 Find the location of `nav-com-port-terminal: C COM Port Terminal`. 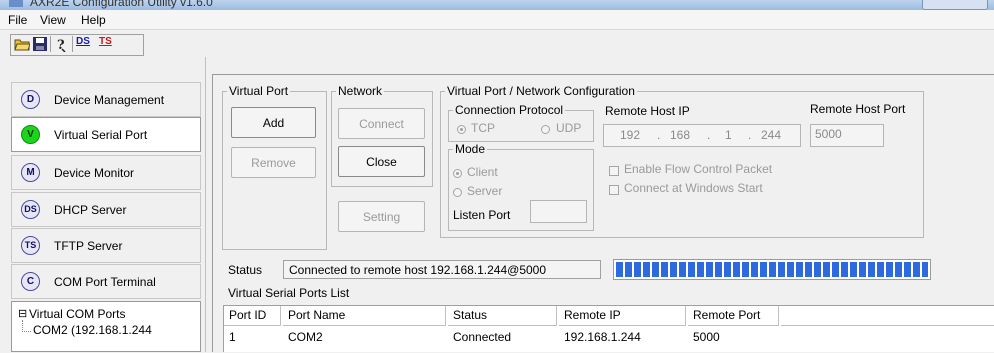

nav-com-port-terminal: C COM Port Terminal is located at coordinates (106, 281).